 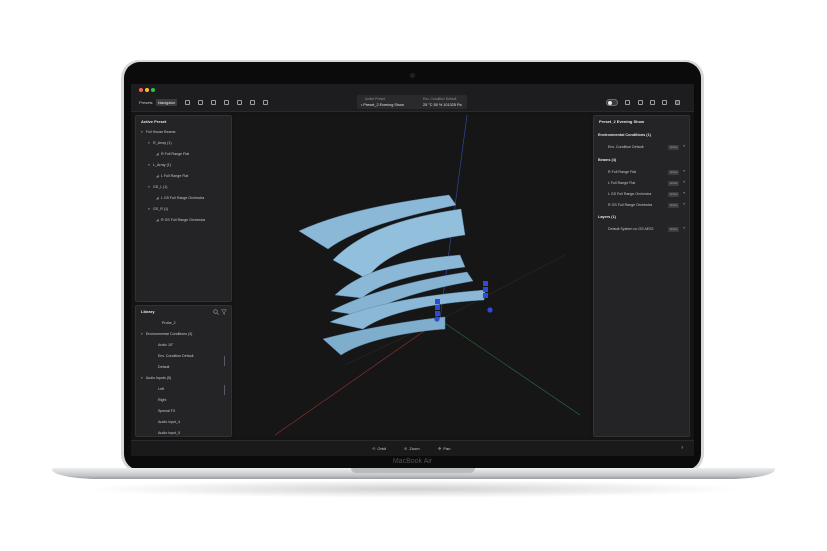 I want to click on tree-item: ◢ R GS Full Range Orchestra, so click(x=180, y=220).